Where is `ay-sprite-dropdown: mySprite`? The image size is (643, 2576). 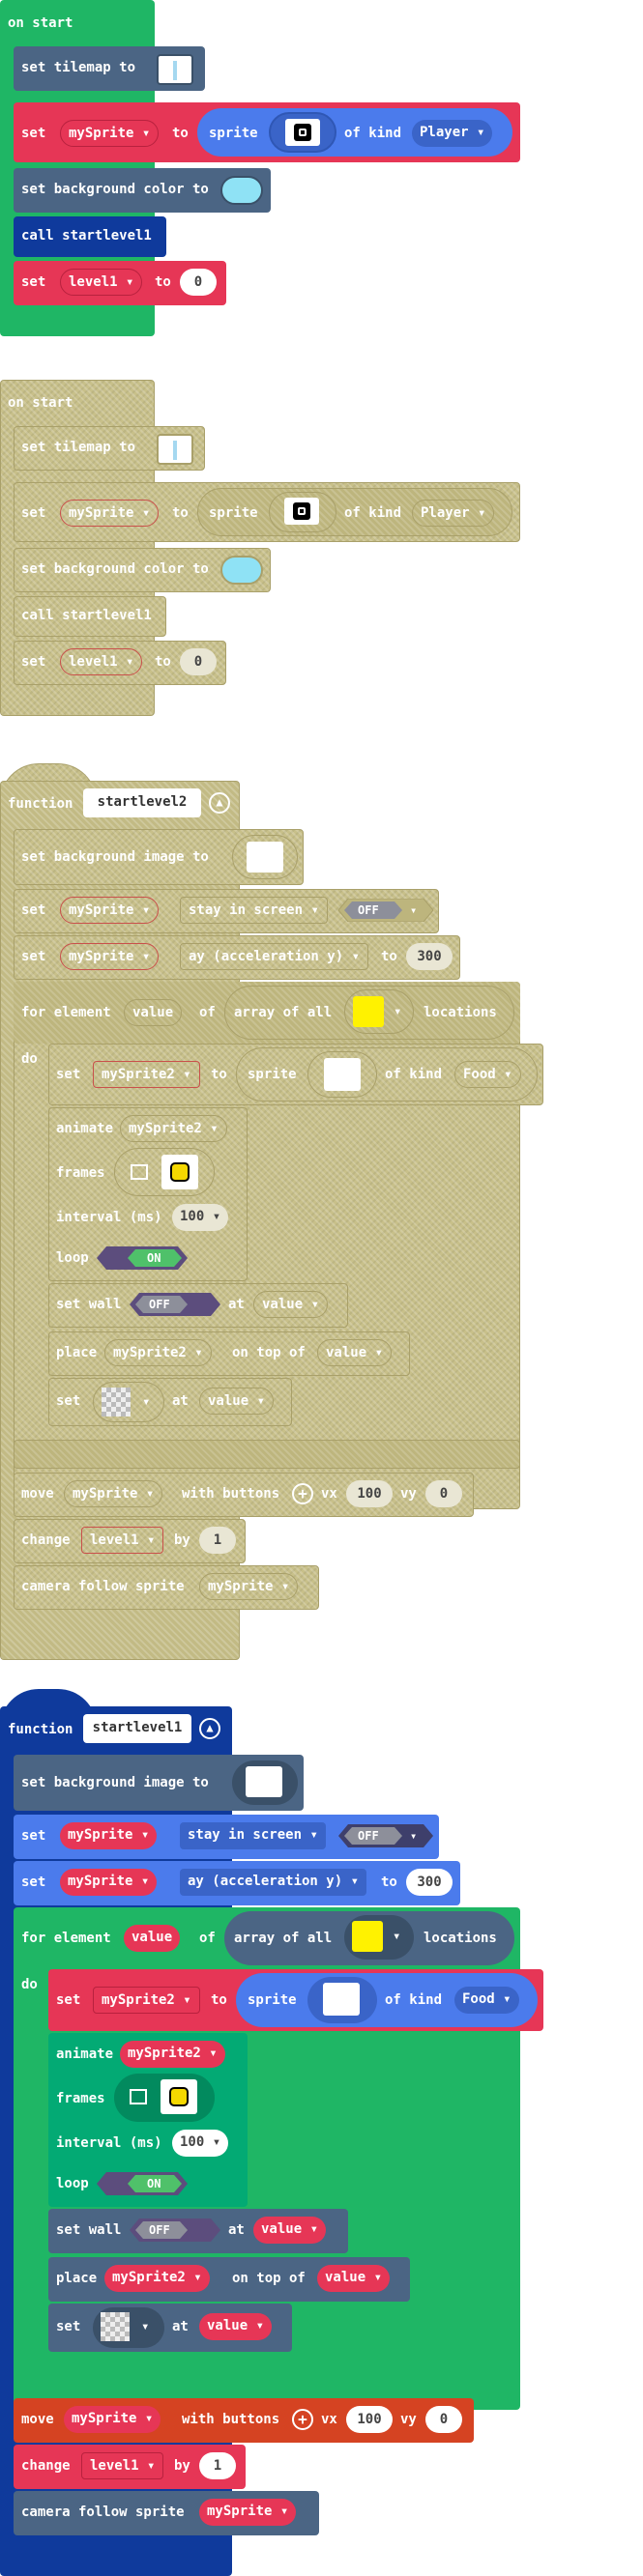 ay-sprite-dropdown: mySprite is located at coordinates (110, 957).